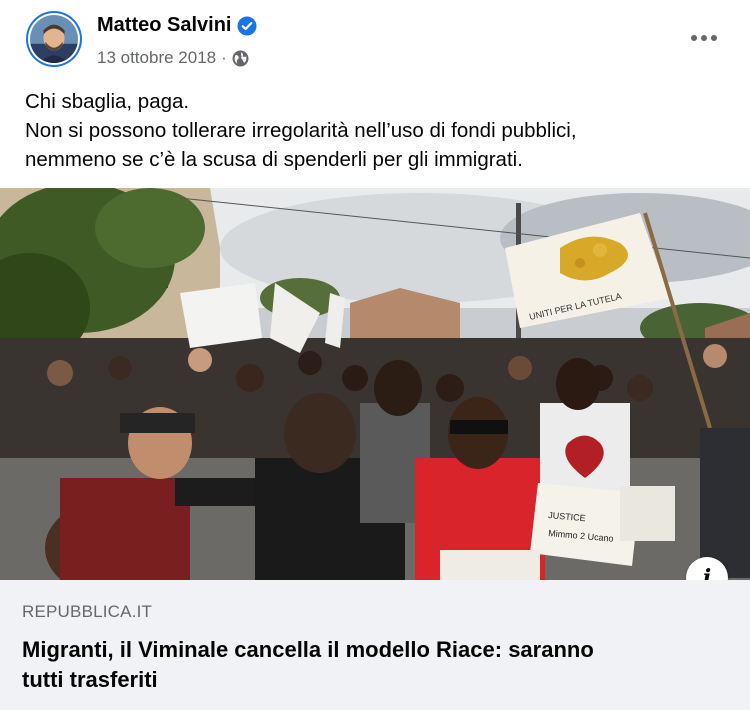 The image size is (750, 710). Describe the element at coordinates (247, 25) in the screenshot. I see `verified-badge-icon` at that location.